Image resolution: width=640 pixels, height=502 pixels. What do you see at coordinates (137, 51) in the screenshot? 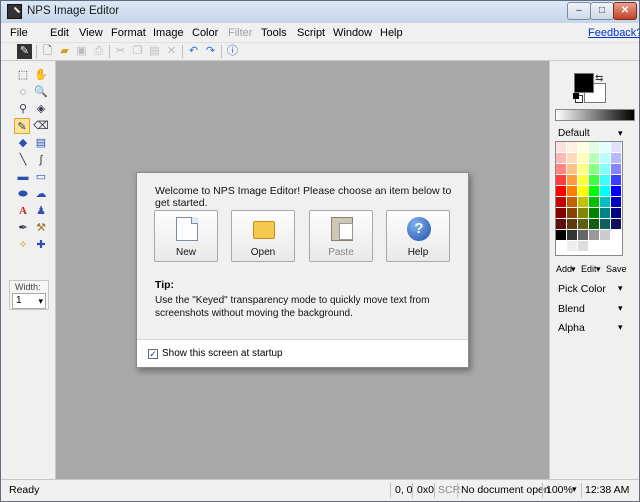
I see `copy-icon: ❐` at bounding box center [137, 51].